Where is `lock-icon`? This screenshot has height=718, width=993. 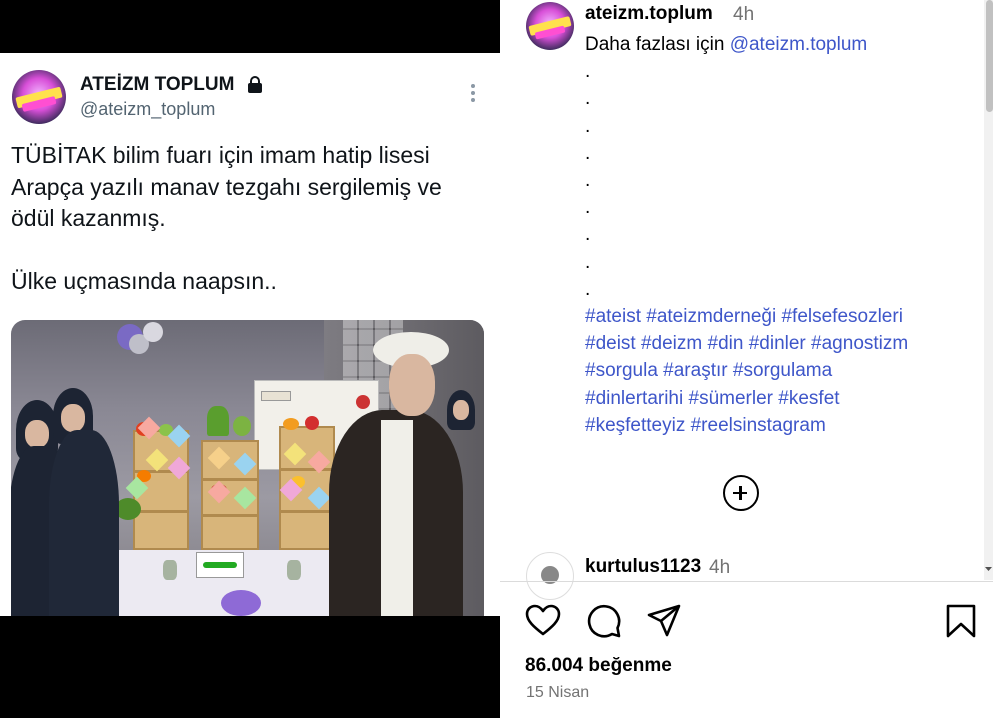 lock-icon is located at coordinates (255, 84).